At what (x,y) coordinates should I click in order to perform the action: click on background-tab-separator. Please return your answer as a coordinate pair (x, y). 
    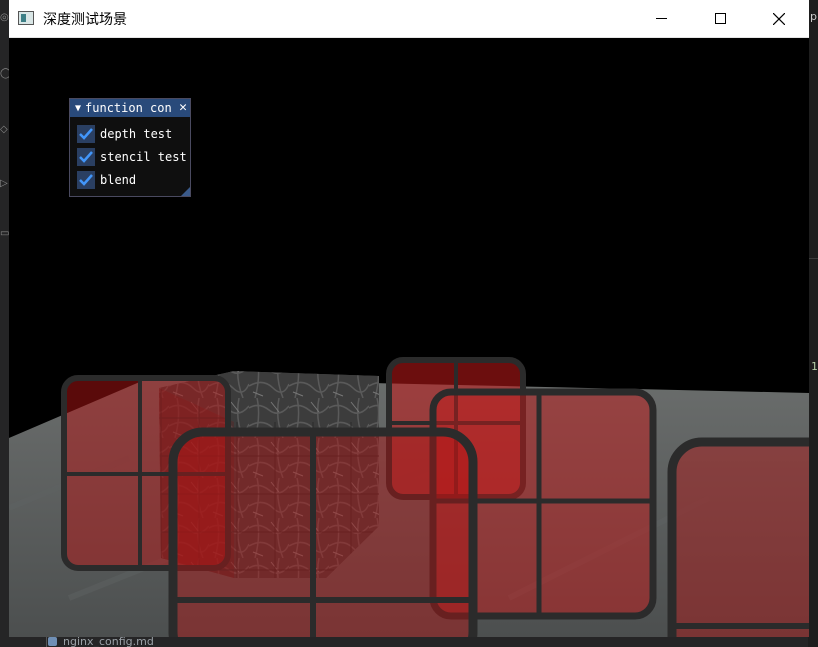
    Looking at the image, I should click on (46, 642).